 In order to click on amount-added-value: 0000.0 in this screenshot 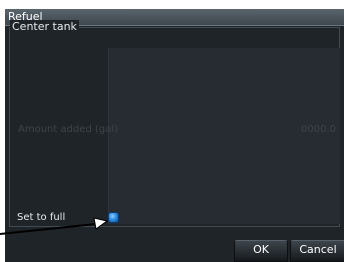, I will do `click(318, 130)`.